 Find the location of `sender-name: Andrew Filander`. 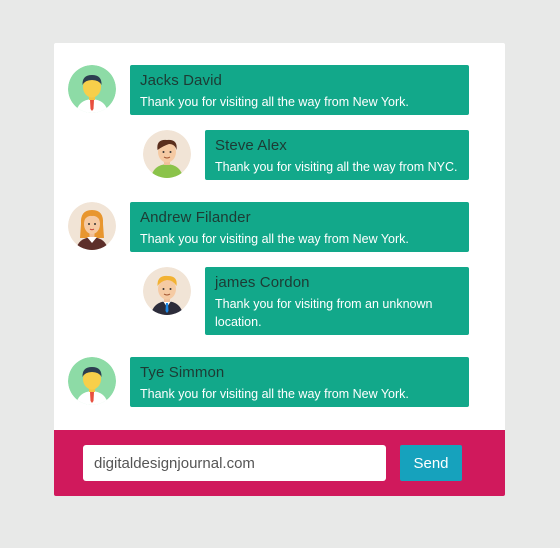

sender-name: Andrew Filander is located at coordinates (195, 217).